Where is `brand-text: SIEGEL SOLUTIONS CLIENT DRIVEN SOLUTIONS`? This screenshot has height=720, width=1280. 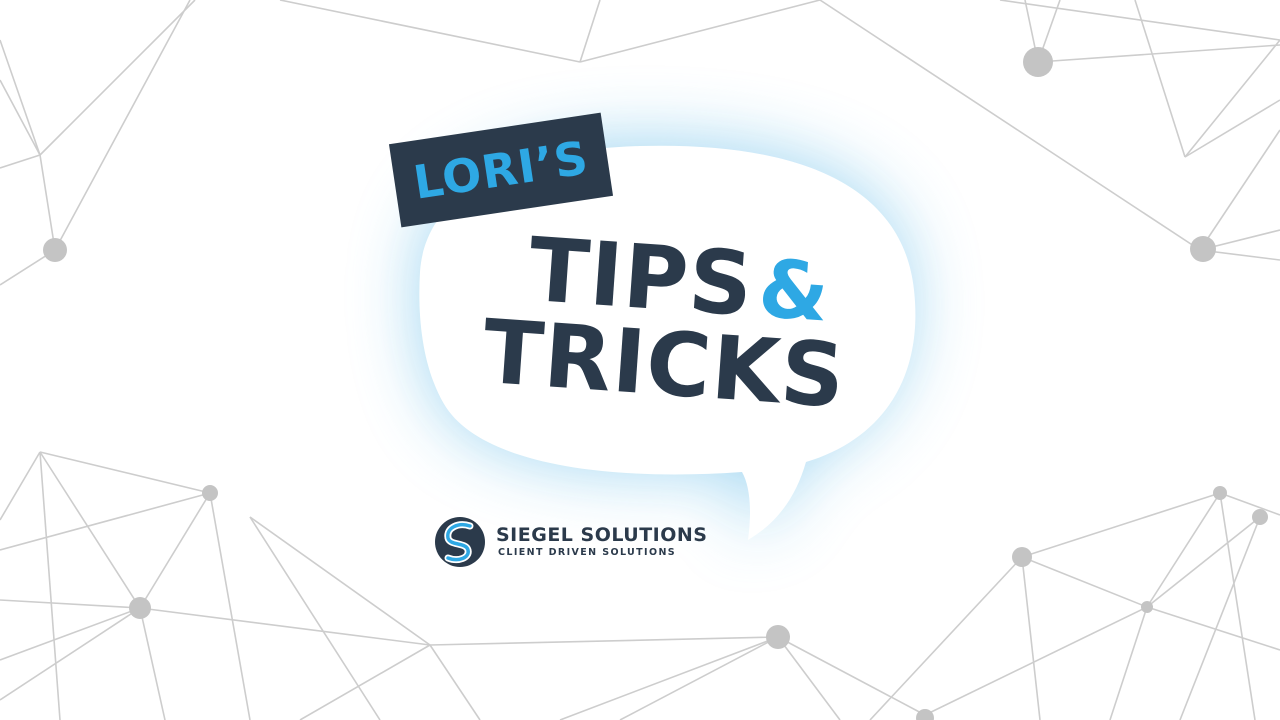 brand-text: SIEGEL SOLUTIONS CLIENT DRIVEN SOLUTIONS is located at coordinates (602, 542).